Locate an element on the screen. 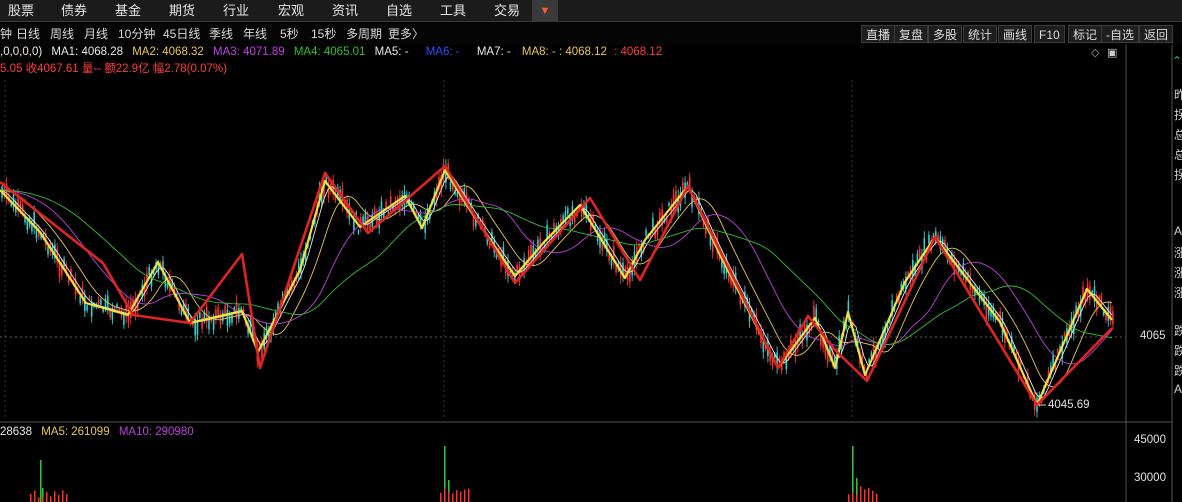 Image resolution: width=1182 pixels, height=502 pixels. nav-trade: 交易 is located at coordinates (507, 11).